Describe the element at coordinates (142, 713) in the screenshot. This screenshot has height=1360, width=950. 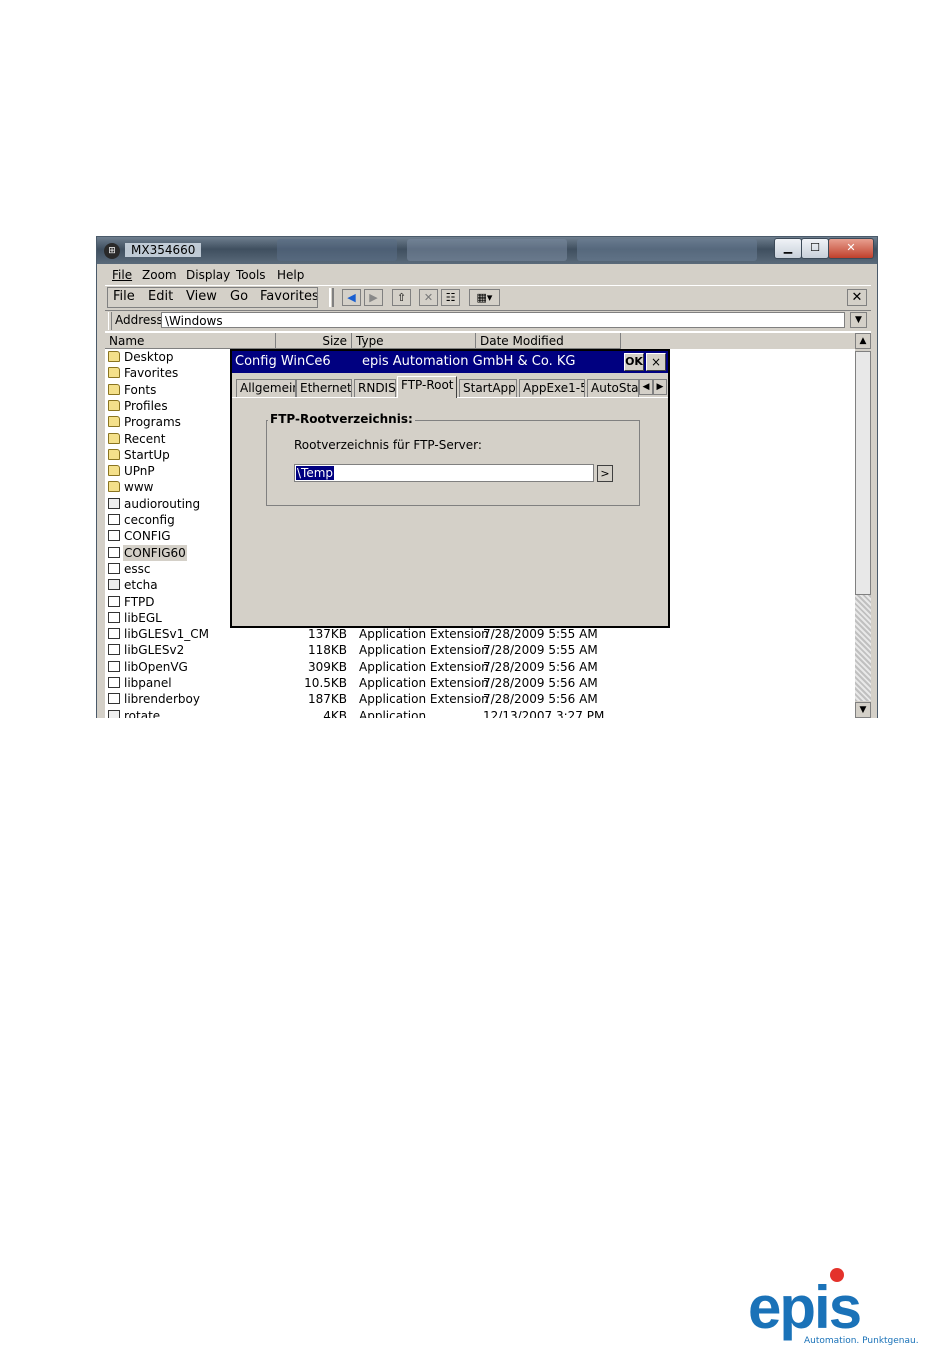
I see `file-name: rotate` at that location.